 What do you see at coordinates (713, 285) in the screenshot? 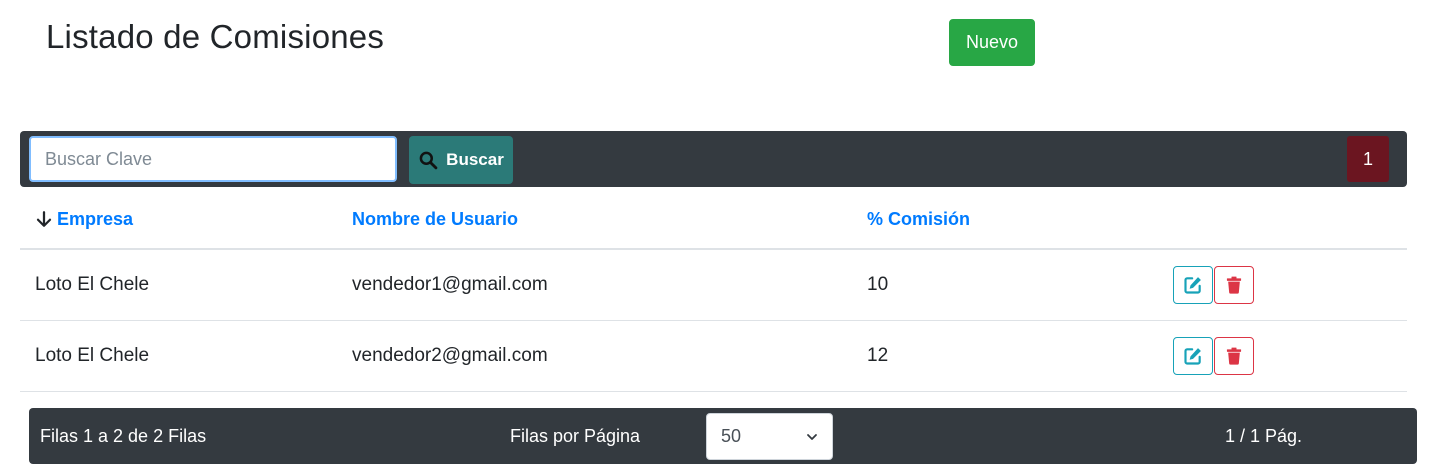
I see `table-row: Loto El Chele vendedor1@gmail.com 10` at bounding box center [713, 285].